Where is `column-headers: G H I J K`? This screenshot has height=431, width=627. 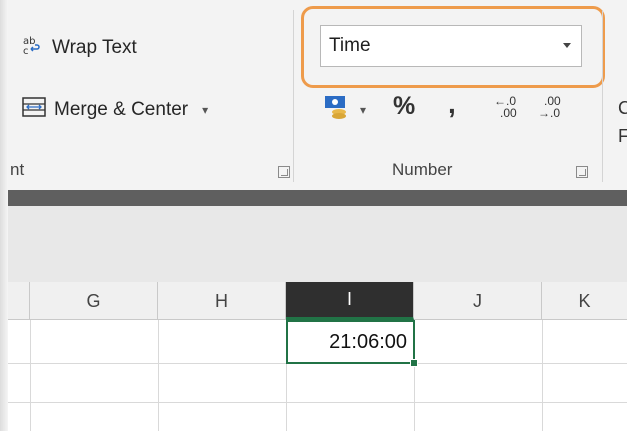
column-headers: G H I J K is located at coordinates (317, 301).